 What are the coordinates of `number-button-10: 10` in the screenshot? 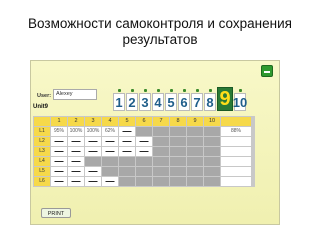 It's located at (240, 100).